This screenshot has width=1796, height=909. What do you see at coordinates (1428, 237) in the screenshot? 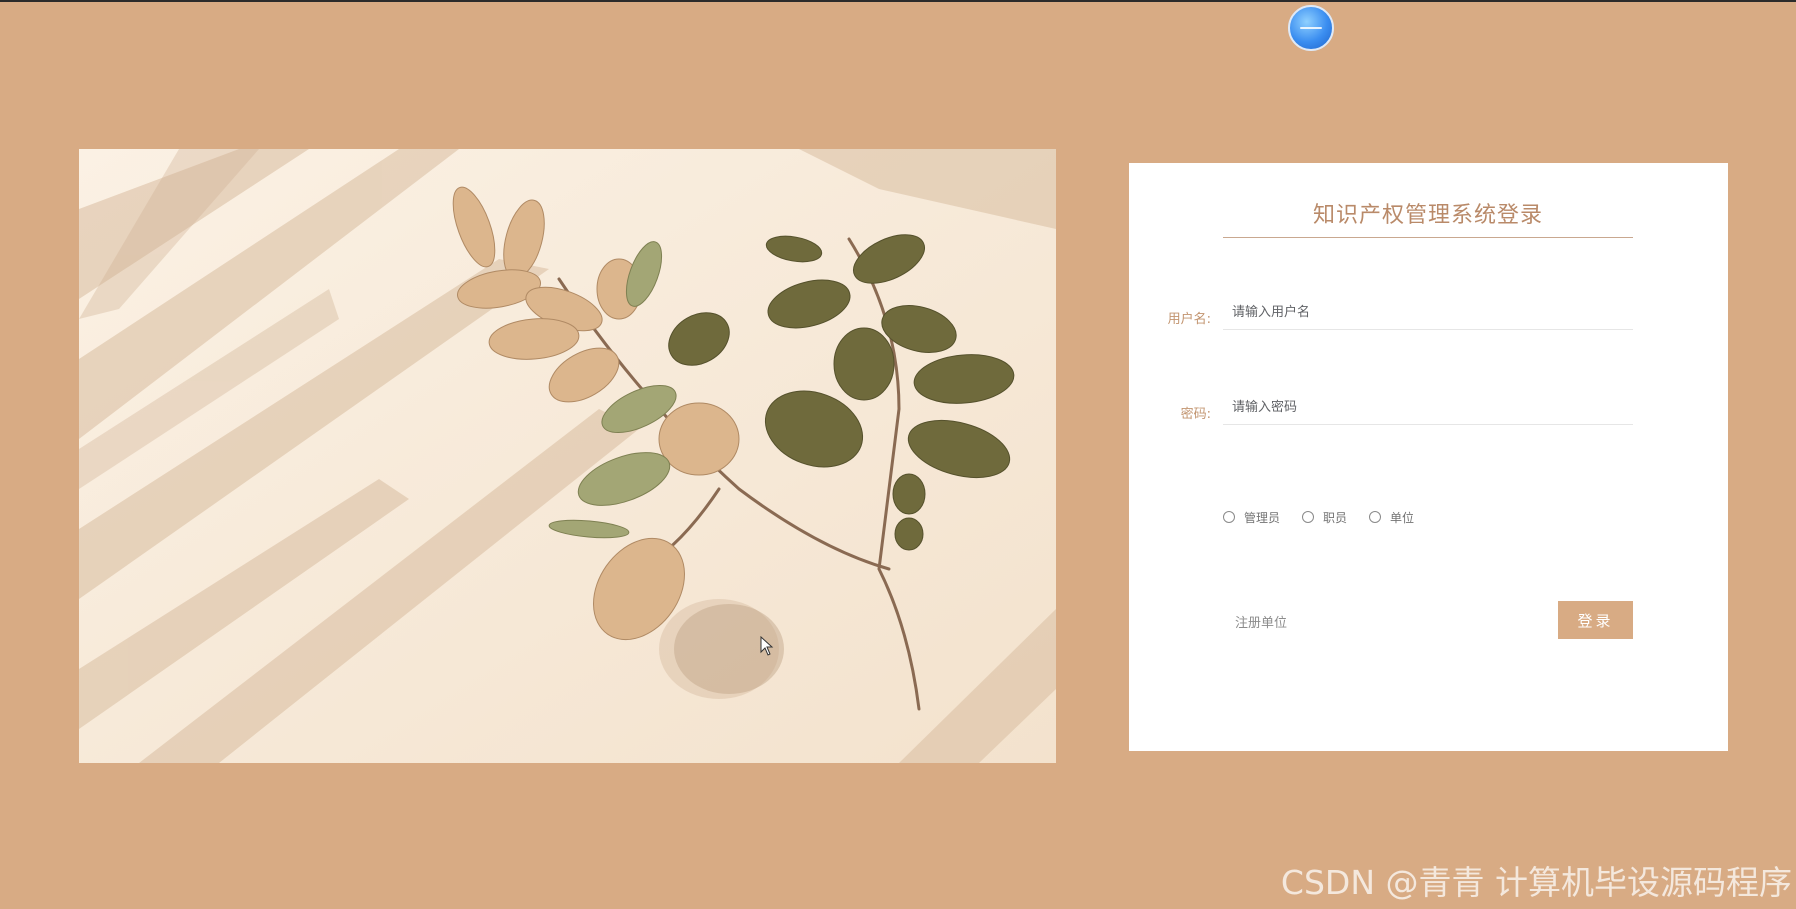
I see `title-divider` at bounding box center [1428, 237].